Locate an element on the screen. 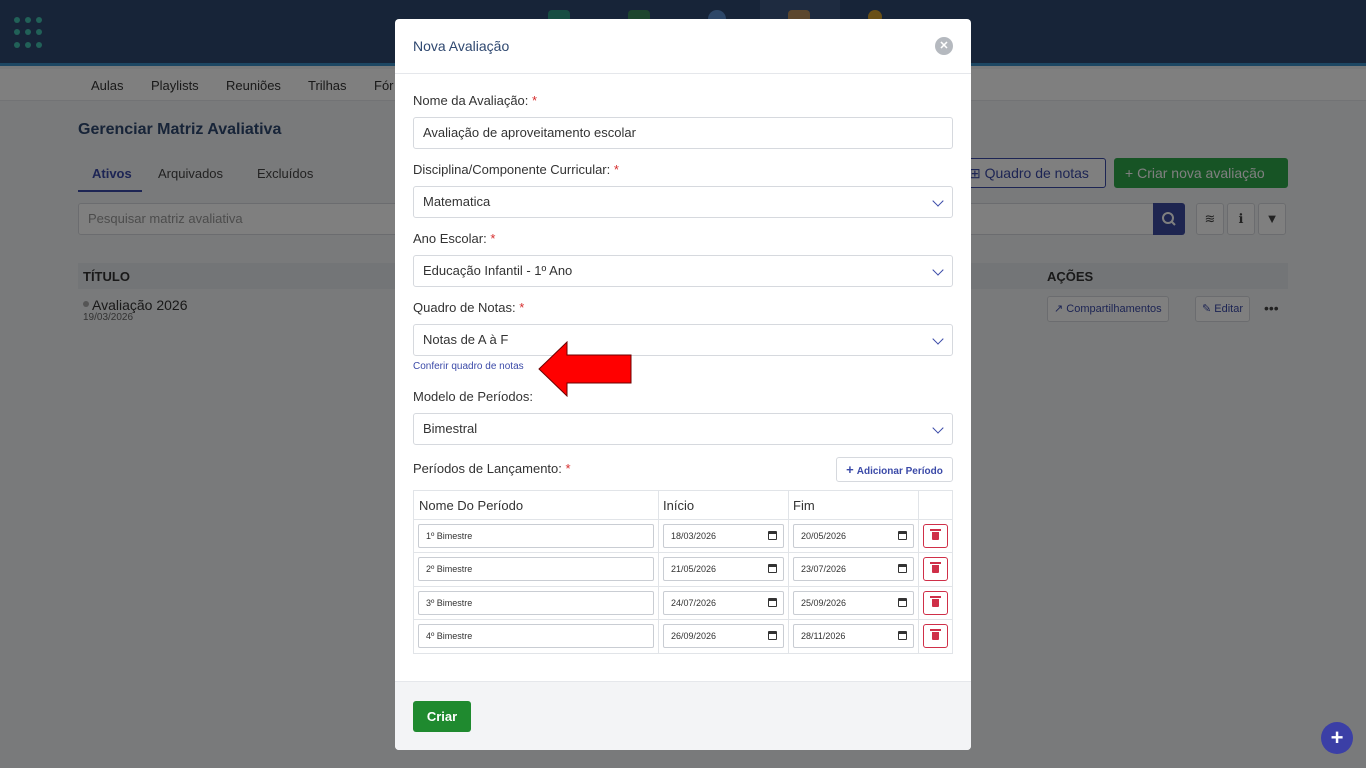  period-end-input: 20/05/2026 is located at coordinates (853, 536).